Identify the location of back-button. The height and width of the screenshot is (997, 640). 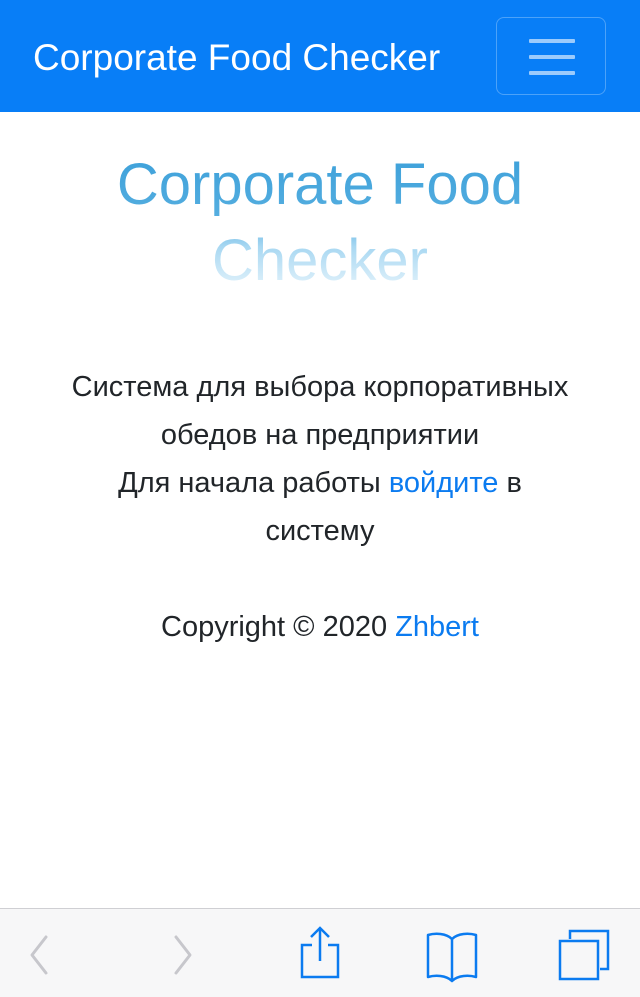
(42, 955).